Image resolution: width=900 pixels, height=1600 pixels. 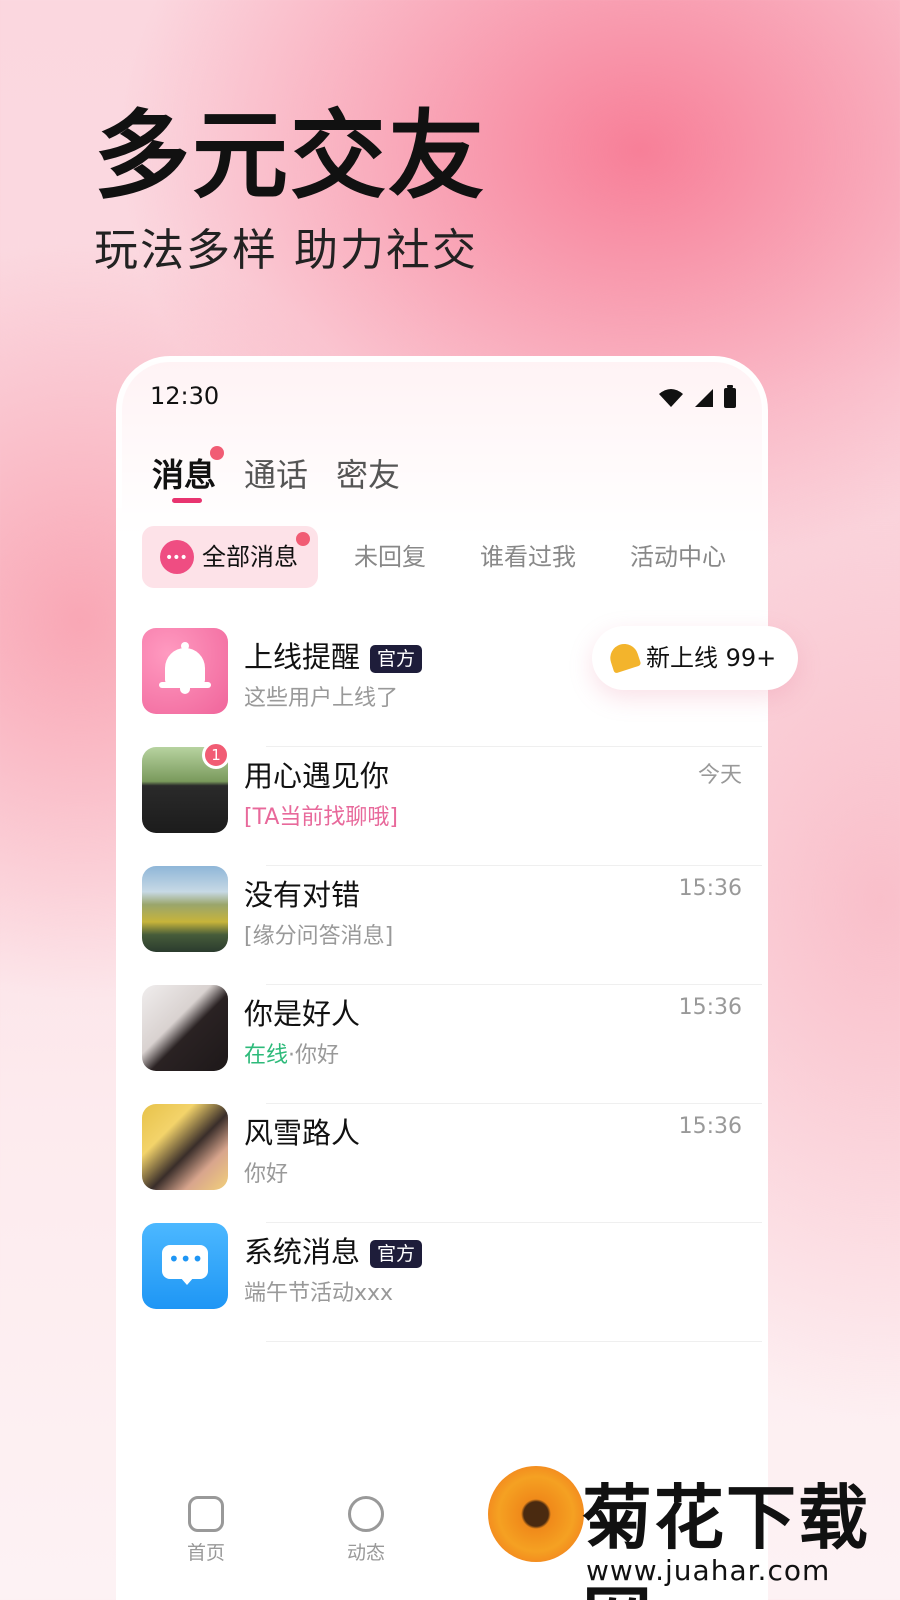 I want to click on list-item: 风雪路人 你好 15:36, so click(x=452, y=1163).